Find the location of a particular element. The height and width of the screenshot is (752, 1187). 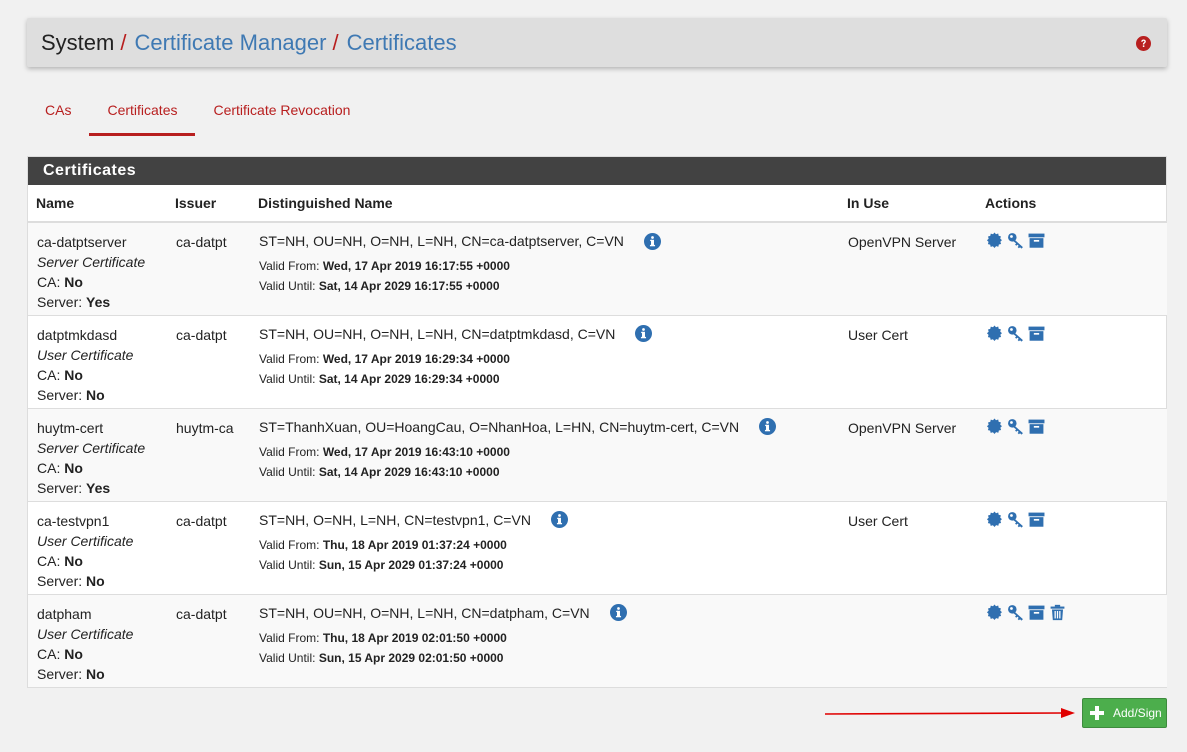

valid-until-value: Sat, 14 Apr 2029 16:29:34 +0000 is located at coordinates (409, 378).